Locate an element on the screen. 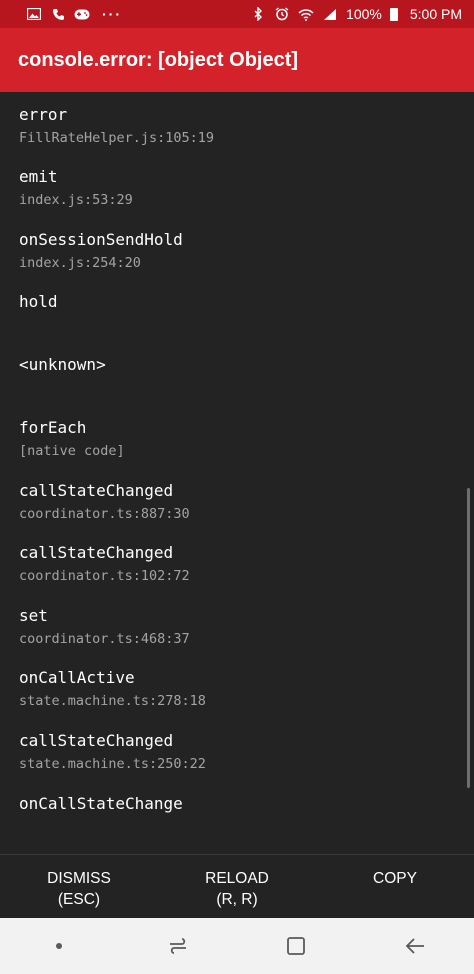 The width and height of the screenshot is (474, 974). stack-frame: set coordinator.ts:468:37 is located at coordinates (104, 627).